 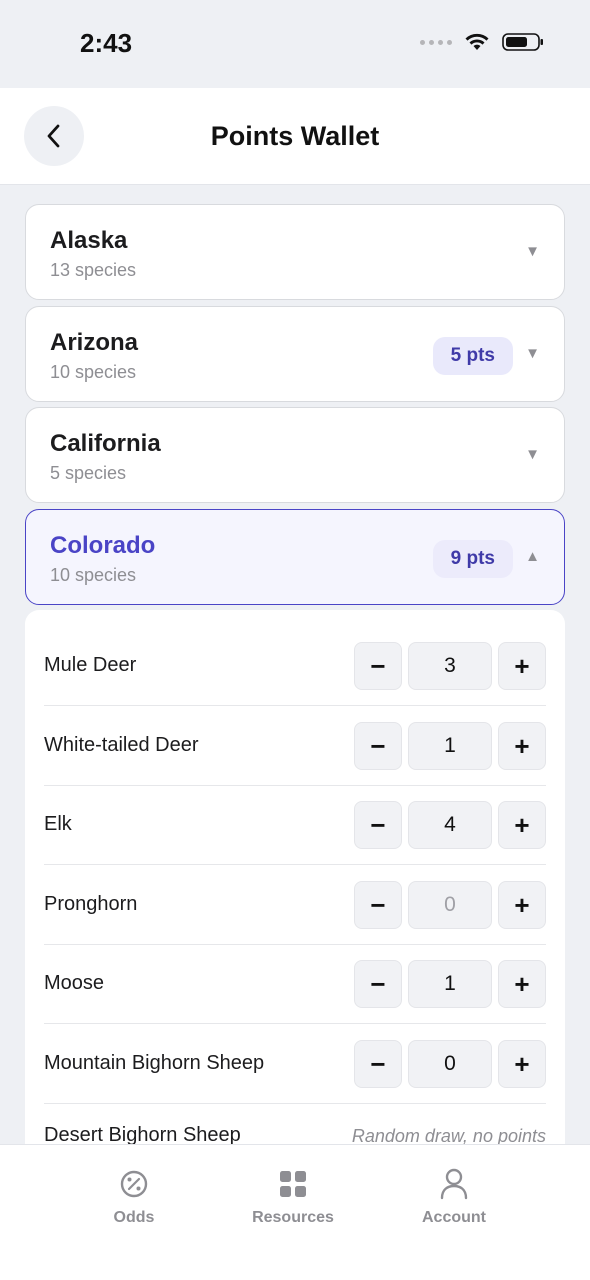 I want to click on points-stepper: − 4 +, so click(x=450, y=825).